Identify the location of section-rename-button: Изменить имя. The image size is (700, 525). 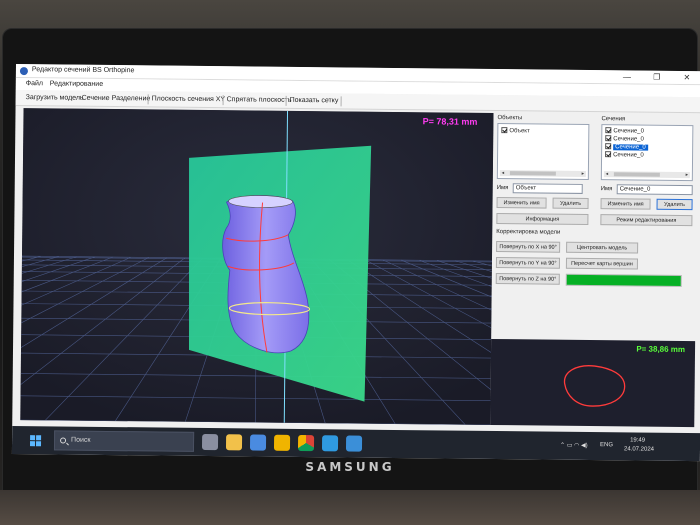
(625, 204).